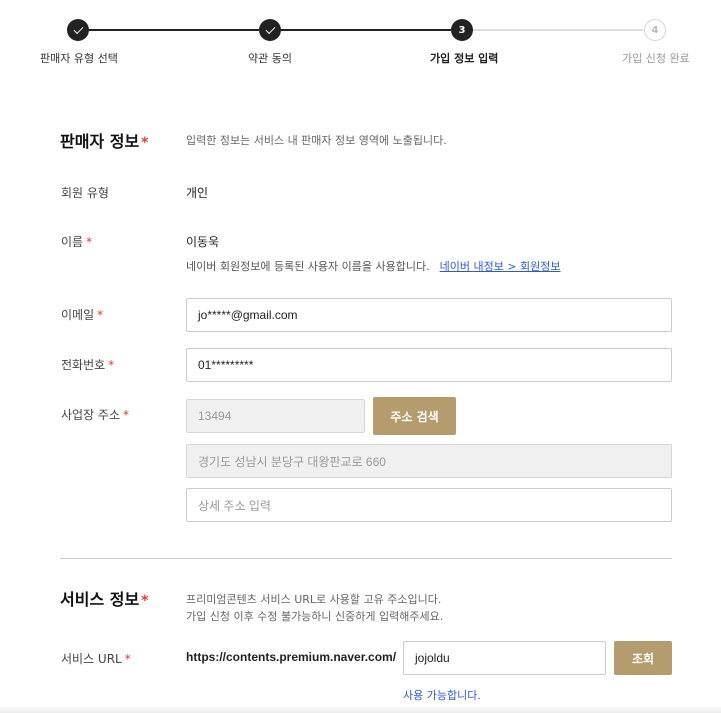  I want to click on step-4-label: 가입 신청 완료, so click(656, 58).